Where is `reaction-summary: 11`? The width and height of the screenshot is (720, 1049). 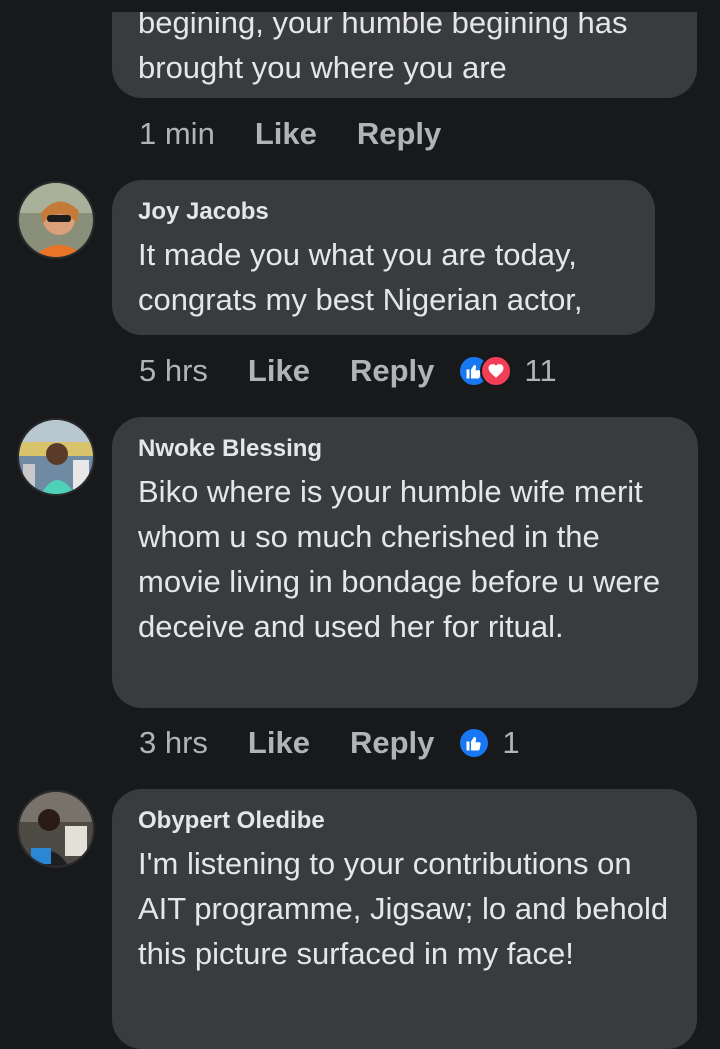
reaction-summary: 11 is located at coordinates (507, 371).